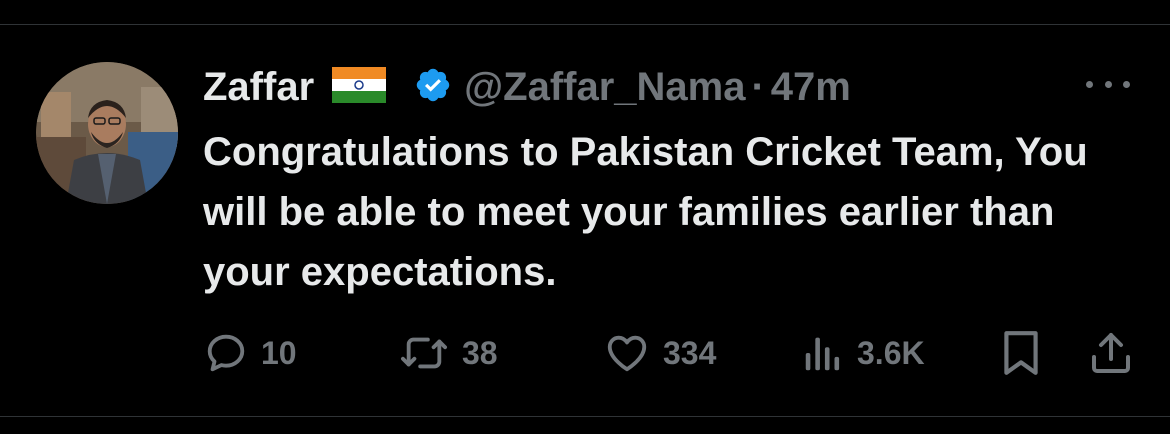  Describe the element at coordinates (359, 87) in the screenshot. I see `indian-flag-icon` at that location.